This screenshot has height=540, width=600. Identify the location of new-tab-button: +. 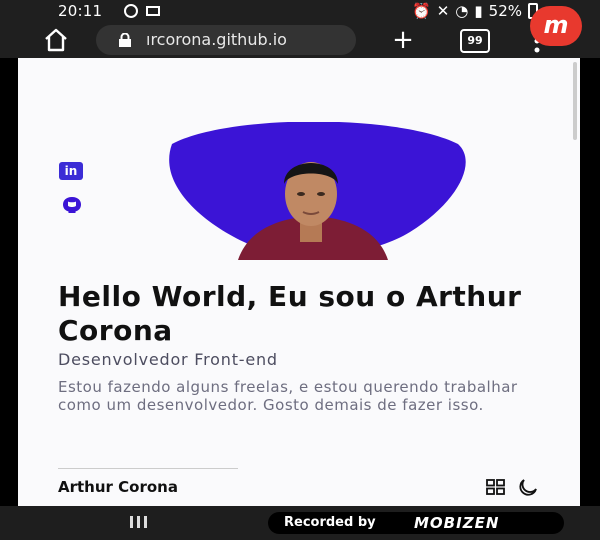
(403, 40).